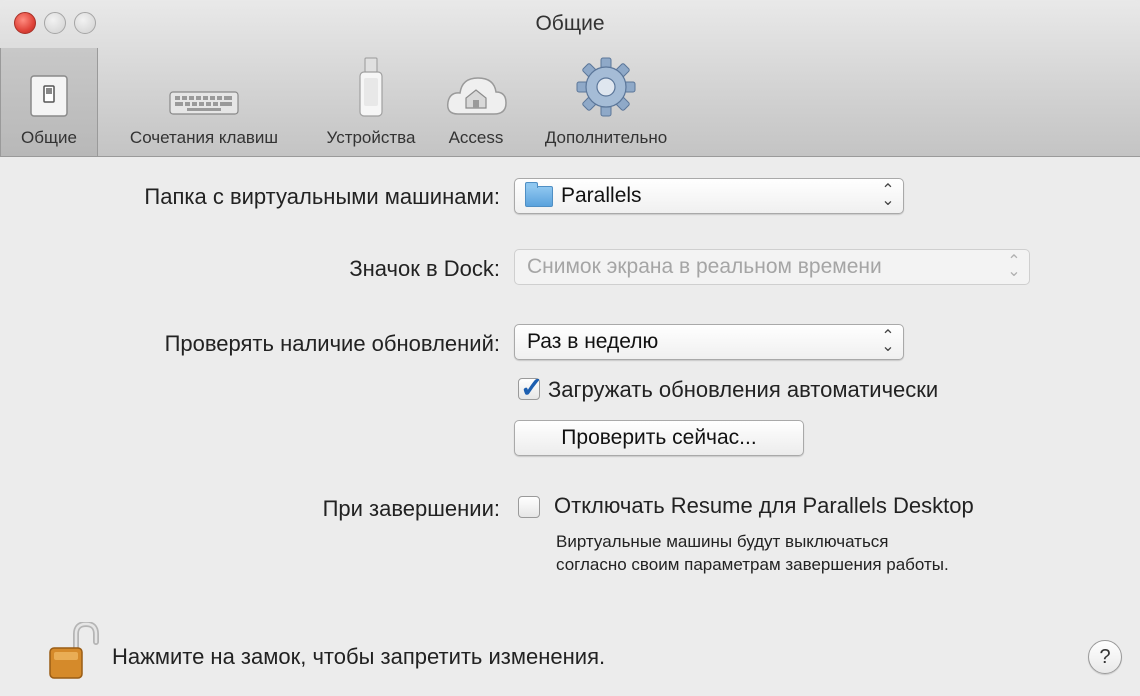 This screenshot has height=696, width=1140. I want to click on checkmark-icon: ✓, so click(532, 387).